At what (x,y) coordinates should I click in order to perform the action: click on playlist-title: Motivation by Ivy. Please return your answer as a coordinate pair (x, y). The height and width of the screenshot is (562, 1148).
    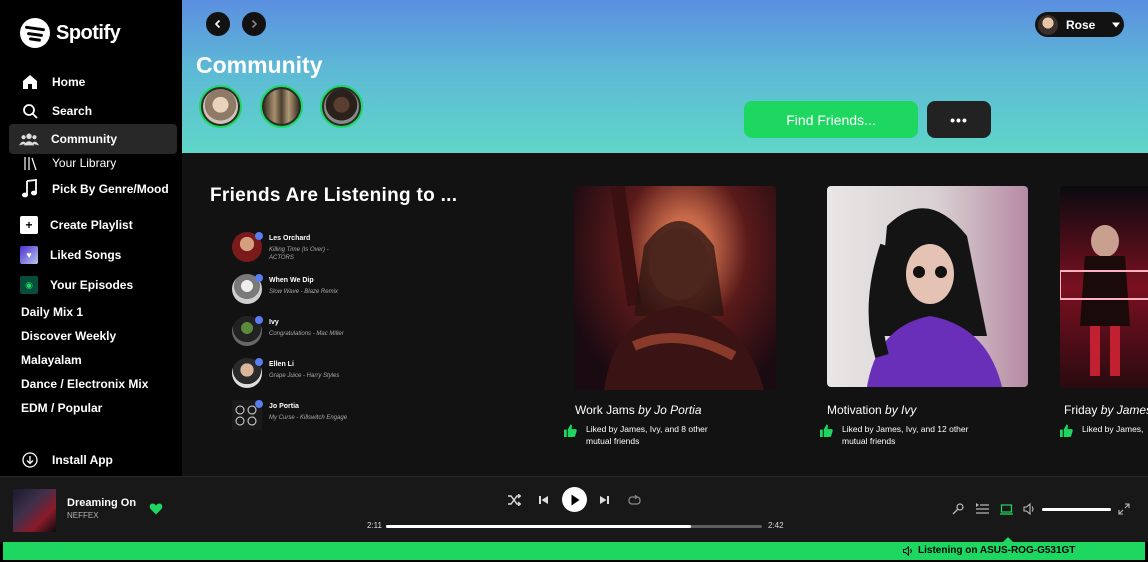
    Looking at the image, I should click on (871, 410).